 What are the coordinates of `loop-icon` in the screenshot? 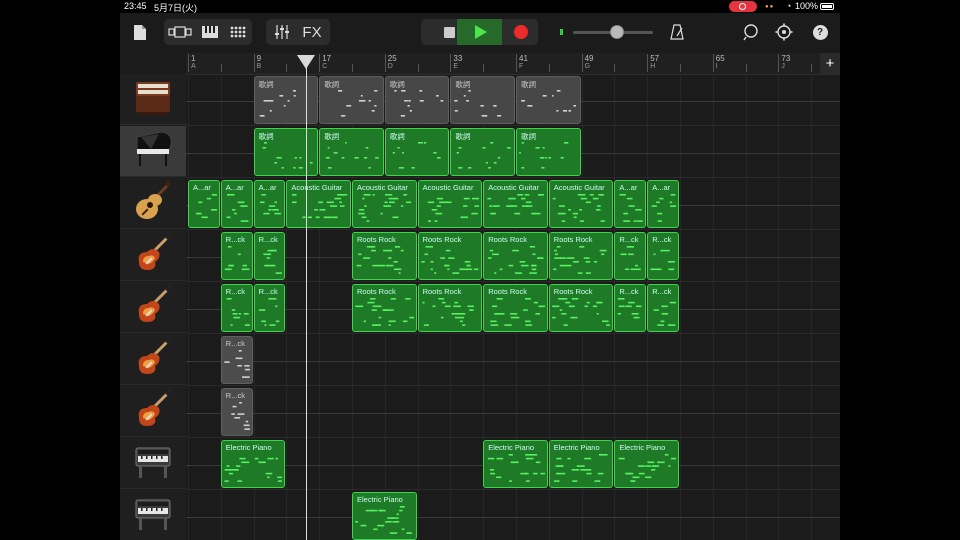 It's located at (751, 32).